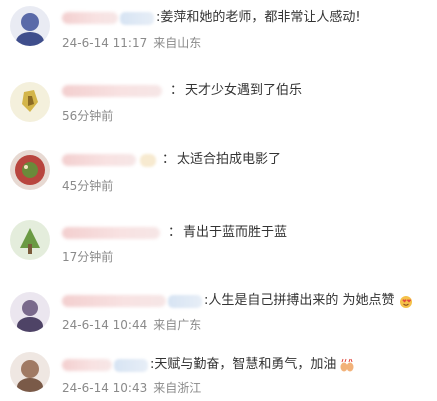 This screenshot has height=401, width=437. Describe the element at coordinates (235, 232) in the screenshot. I see `comment-text: 青出于蓝而胜于蓝` at that location.